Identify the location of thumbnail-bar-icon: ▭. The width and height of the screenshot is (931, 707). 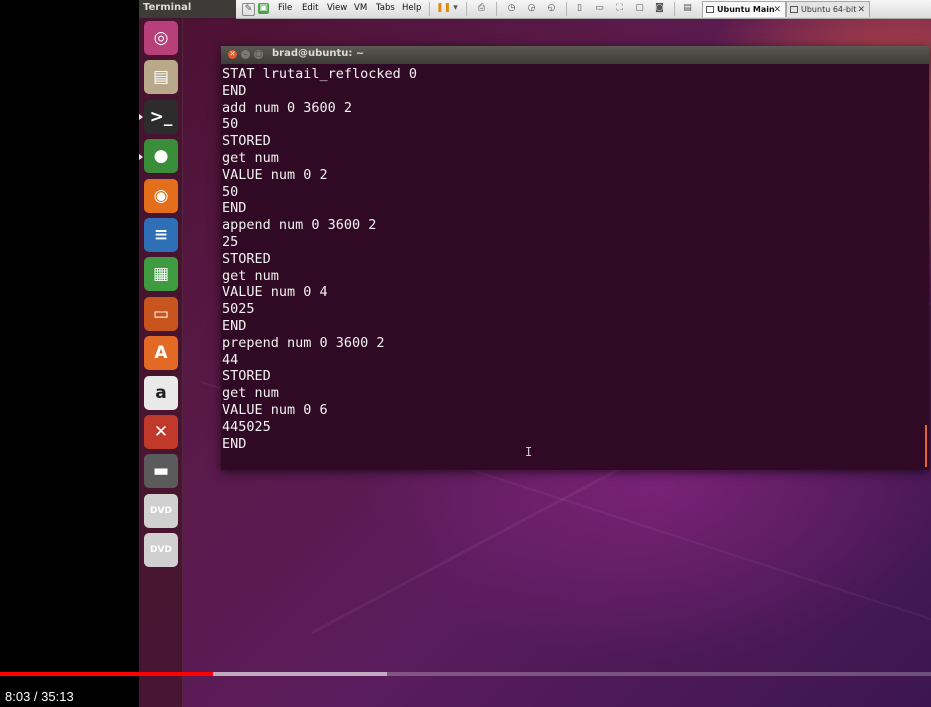
(599, 8).